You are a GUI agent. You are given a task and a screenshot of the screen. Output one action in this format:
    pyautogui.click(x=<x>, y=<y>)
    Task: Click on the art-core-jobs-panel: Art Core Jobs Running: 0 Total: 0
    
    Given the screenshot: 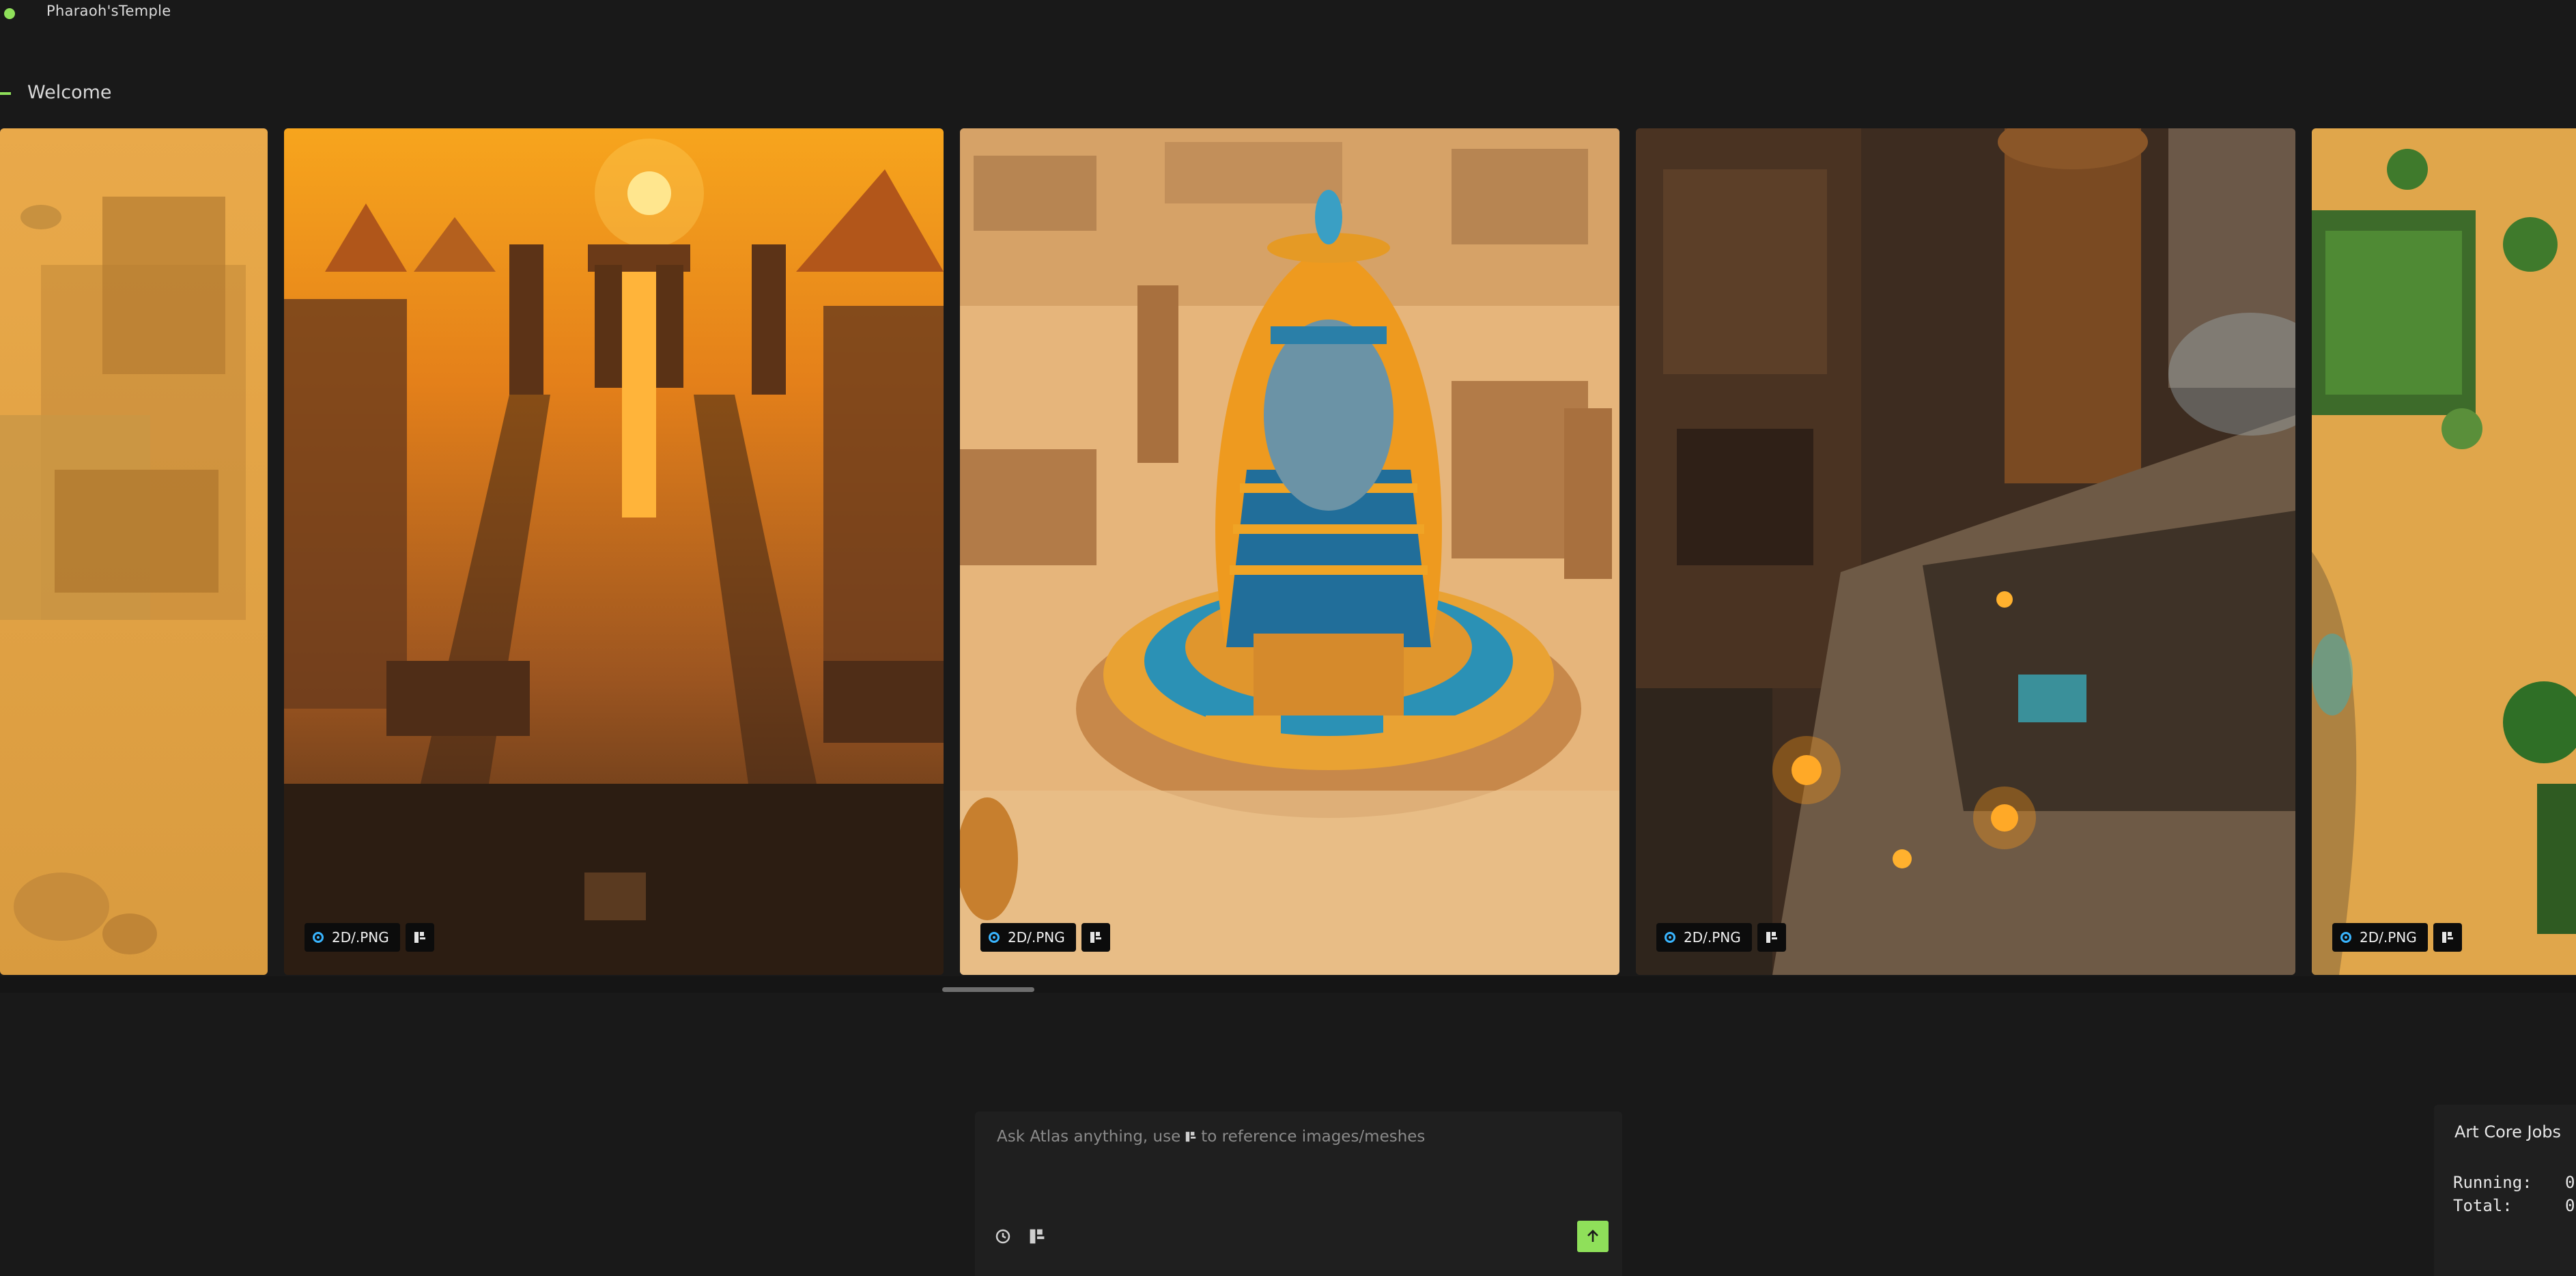 What is the action you would take?
    pyautogui.click(x=2505, y=1190)
    